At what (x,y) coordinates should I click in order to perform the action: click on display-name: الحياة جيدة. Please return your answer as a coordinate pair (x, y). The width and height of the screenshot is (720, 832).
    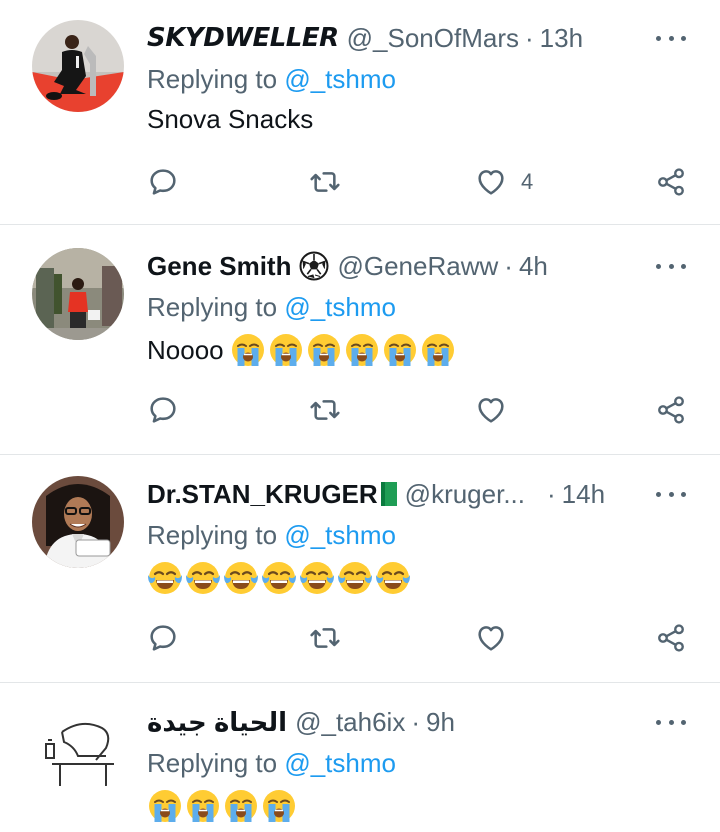
    Looking at the image, I should click on (217, 722).